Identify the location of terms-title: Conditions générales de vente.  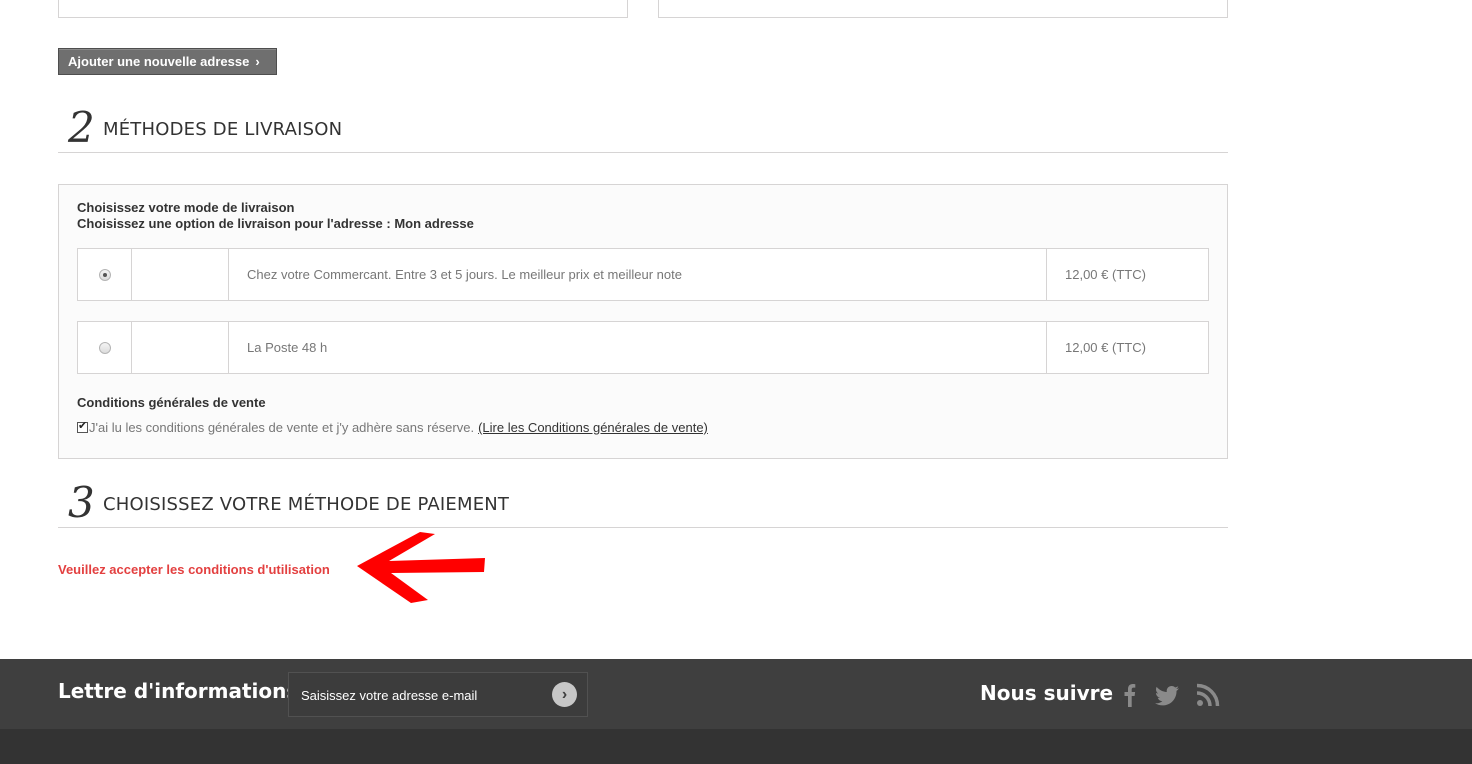
(171, 402).